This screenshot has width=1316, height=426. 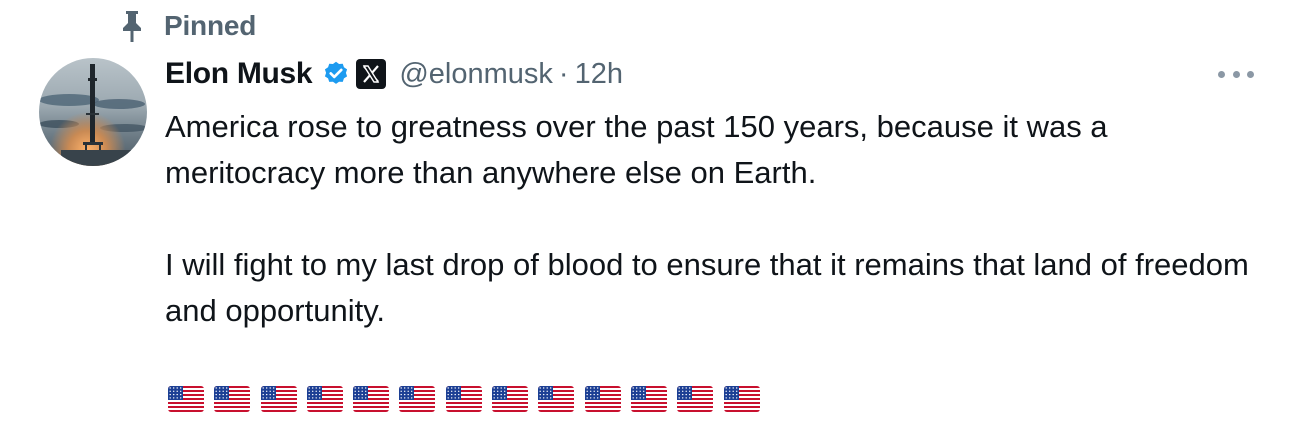 I want to click on tweet-header: Elon Musk @elonmusk · 12h, so click(x=394, y=74).